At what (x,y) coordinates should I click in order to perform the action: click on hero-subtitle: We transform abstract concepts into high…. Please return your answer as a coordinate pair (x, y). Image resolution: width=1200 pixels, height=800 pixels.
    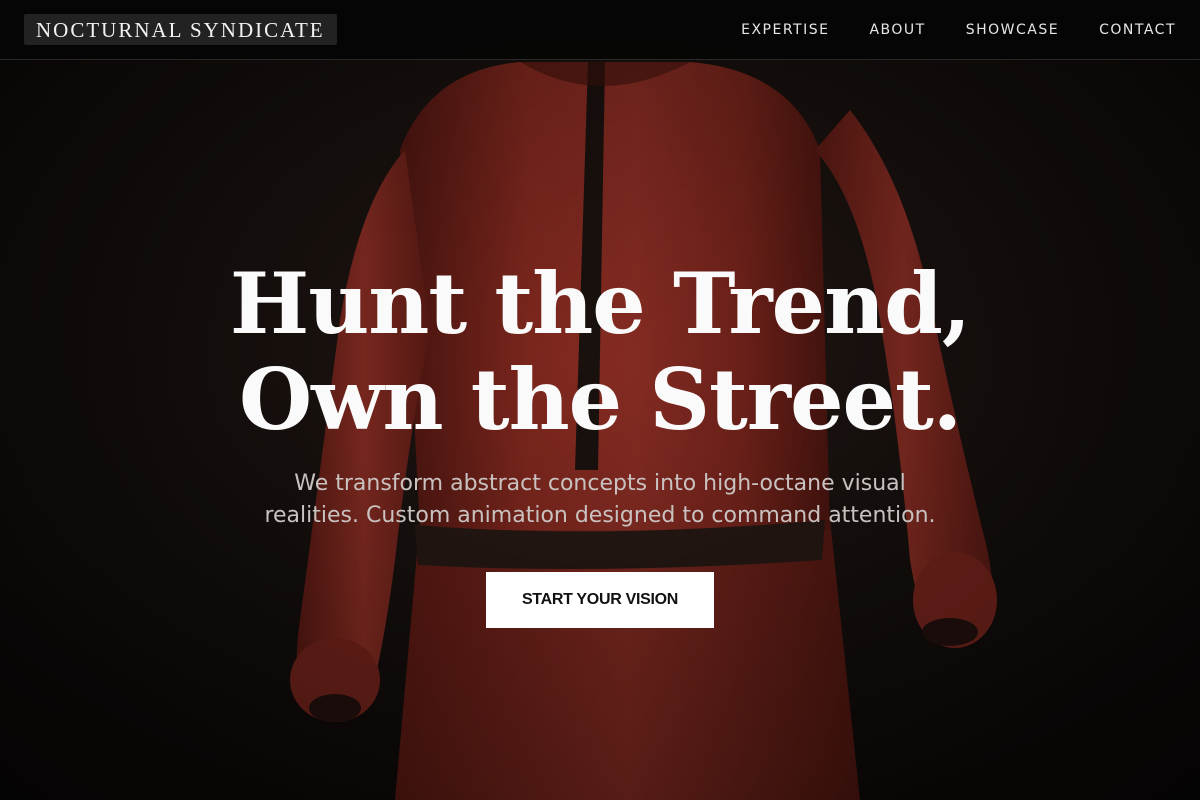
    Looking at the image, I should click on (600, 499).